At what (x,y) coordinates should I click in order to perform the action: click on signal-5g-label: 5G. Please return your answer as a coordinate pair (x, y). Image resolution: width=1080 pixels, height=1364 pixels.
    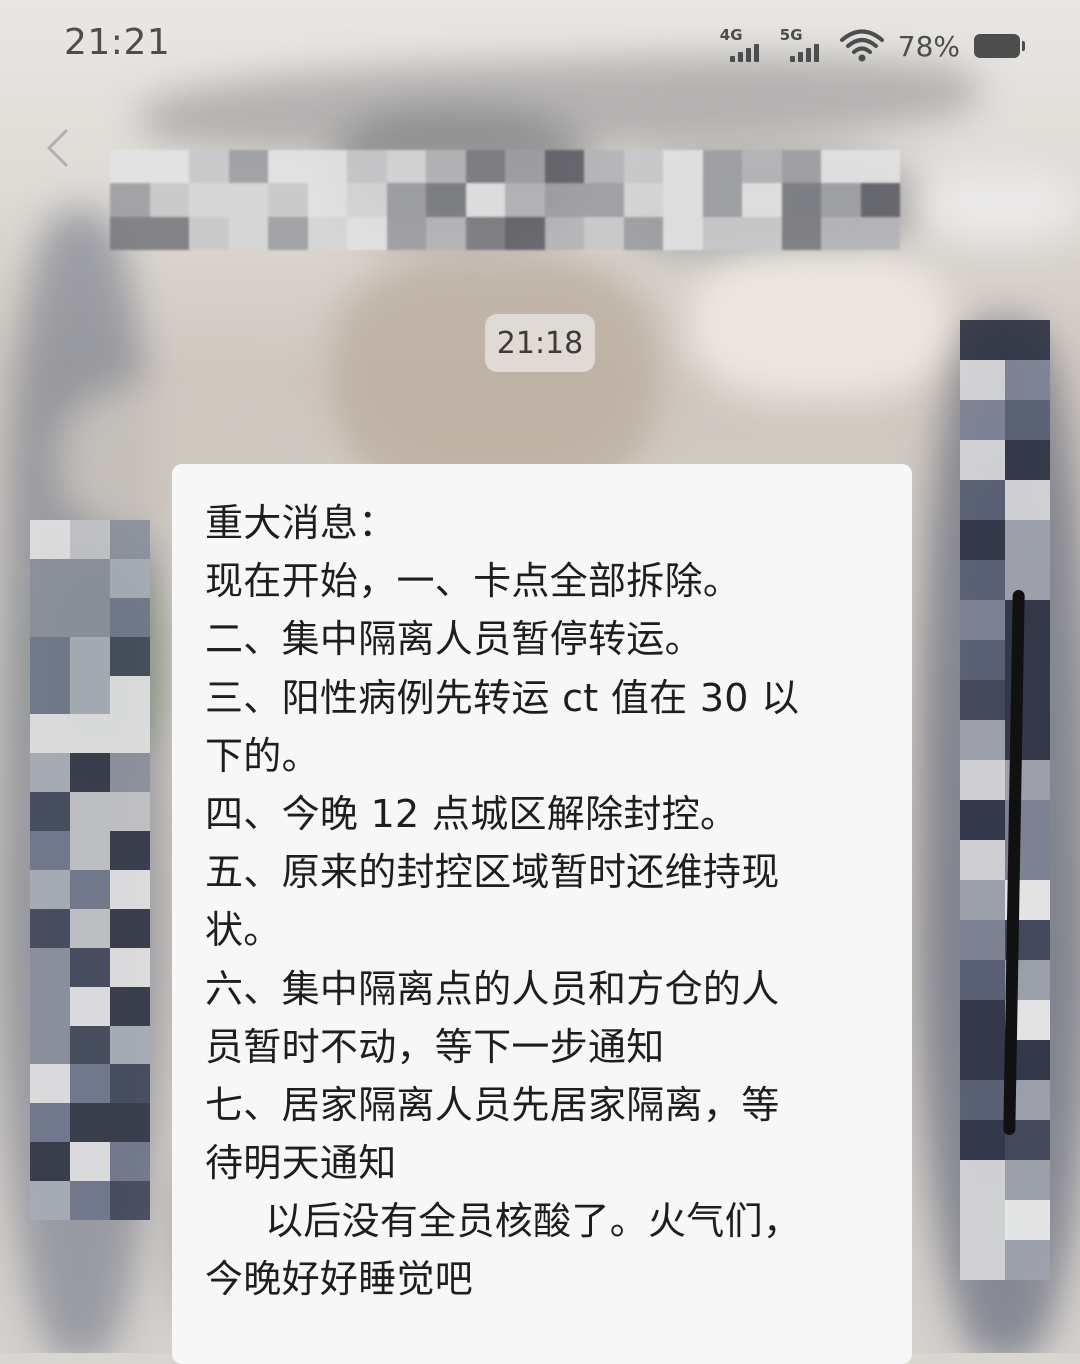
    Looking at the image, I should click on (791, 35).